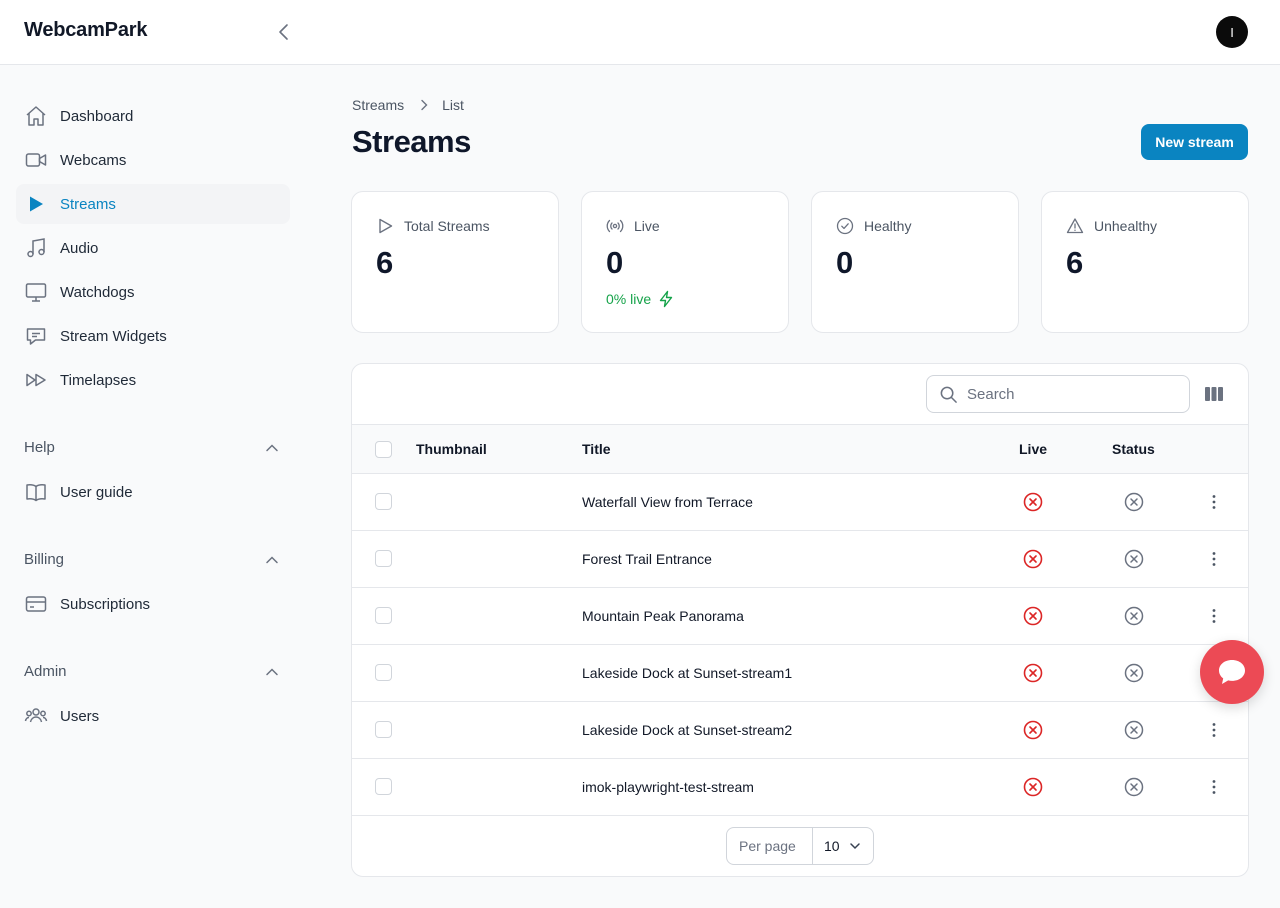  I want to click on sidebar-item-dashboard: Dashboard, so click(153, 116).